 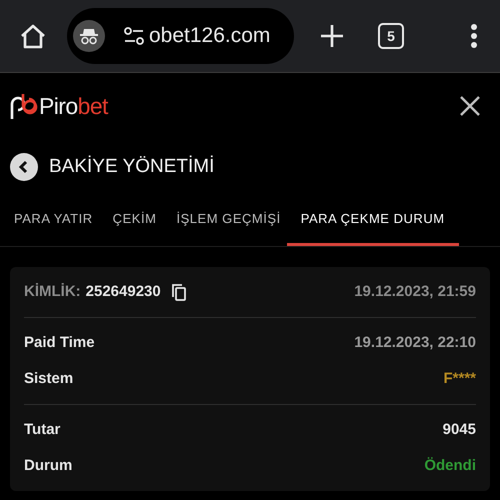 What do you see at coordinates (332, 36) in the screenshot?
I see `new-tab-icon` at bounding box center [332, 36].